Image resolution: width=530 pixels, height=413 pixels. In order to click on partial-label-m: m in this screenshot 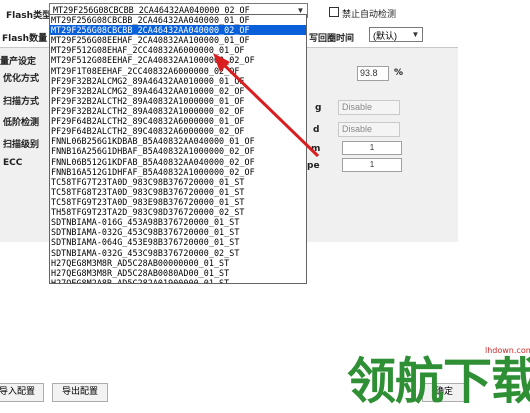, I will do `click(316, 149)`.